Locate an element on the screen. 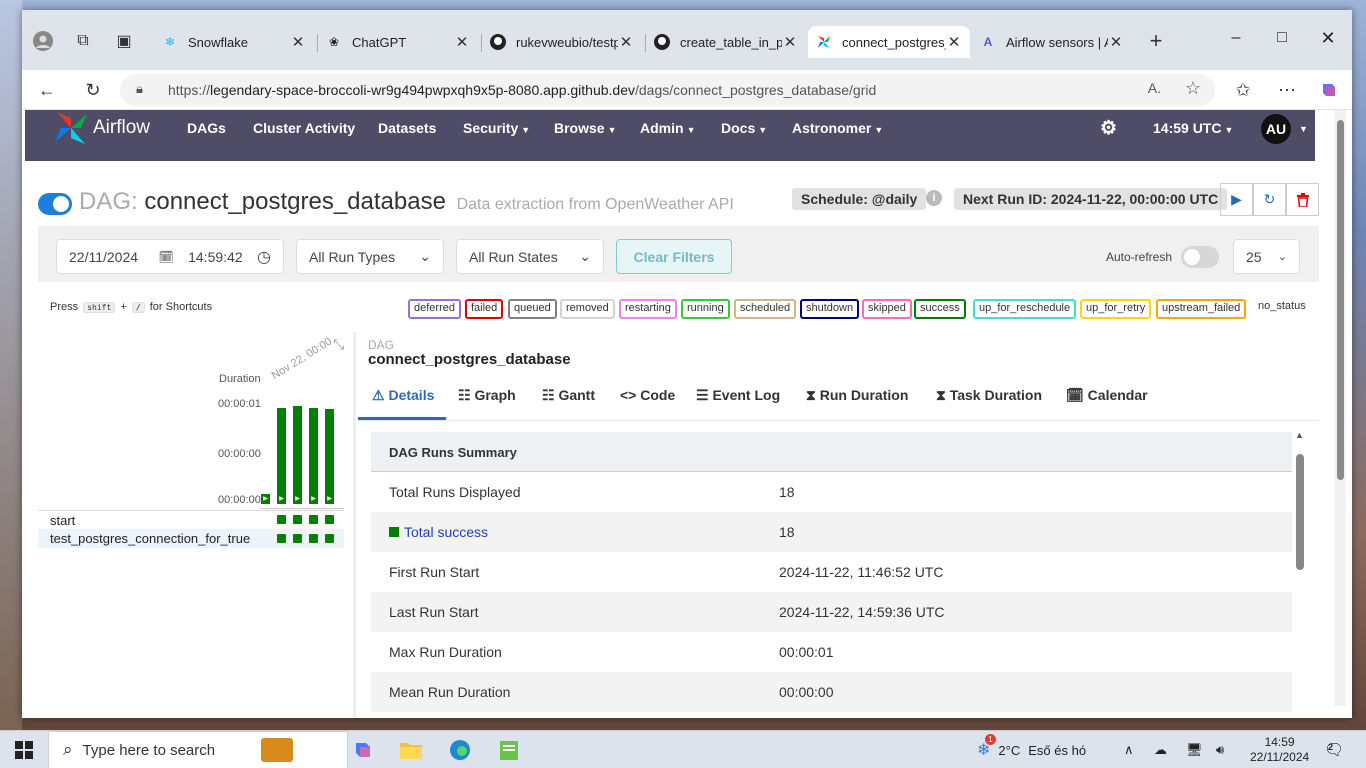 The height and width of the screenshot is (768, 1366). tab-run-duration: ⧗ Run Duration is located at coordinates (857, 395).